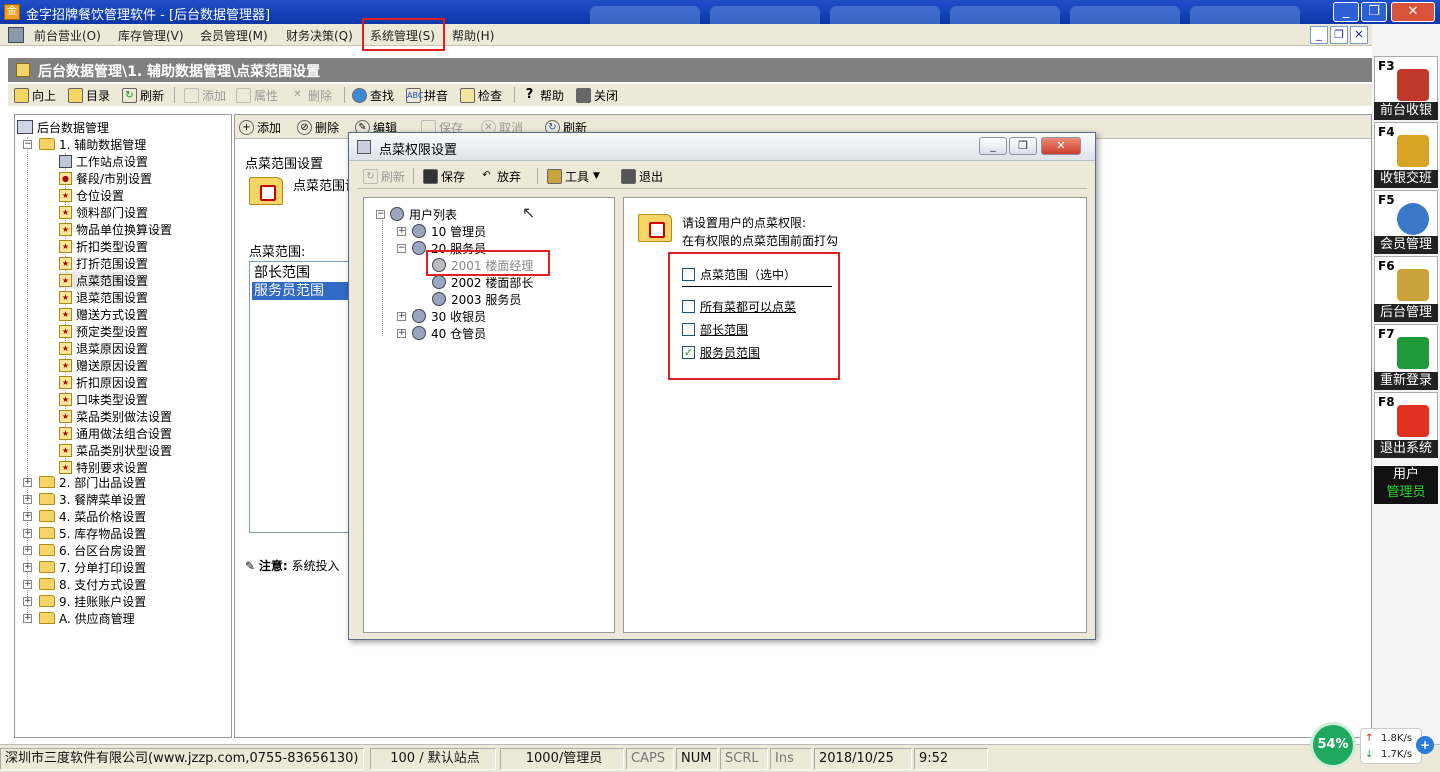 This screenshot has width=1440, height=772. Describe the element at coordinates (642, 176) in the screenshot. I see `dialog-exit-button: 退出` at that location.